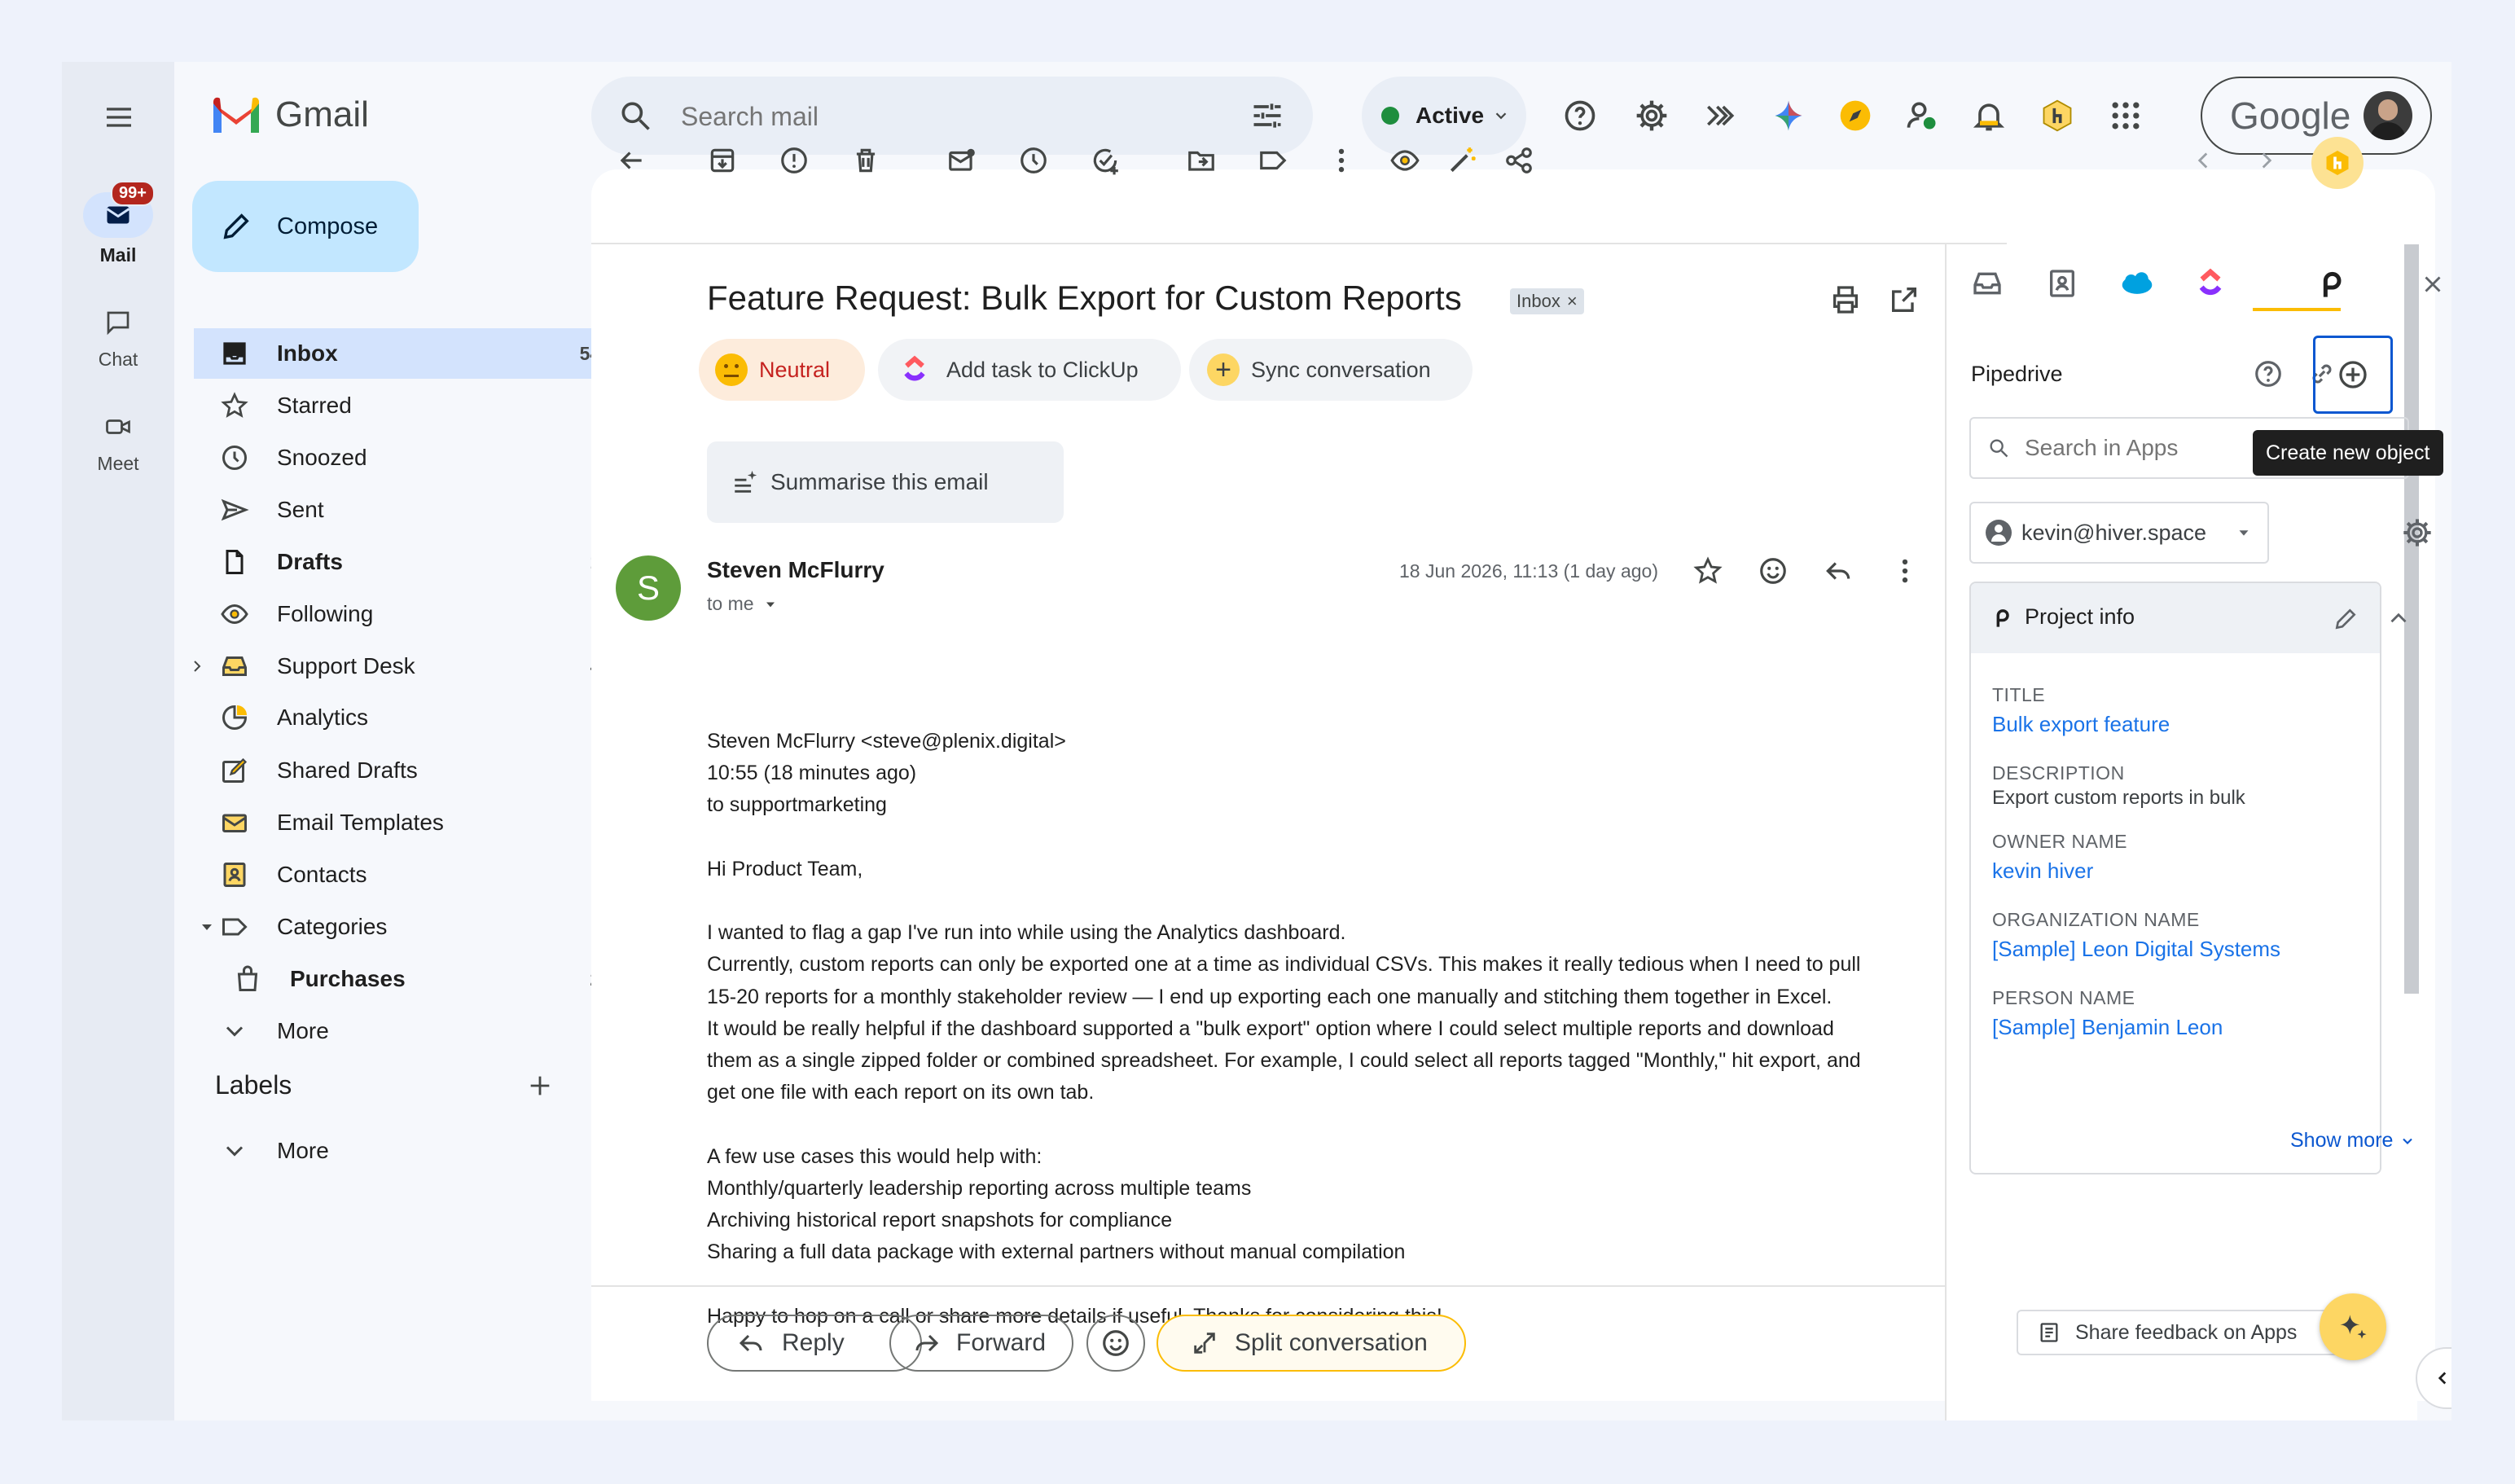 This screenshot has width=2515, height=1484. What do you see at coordinates (1461, 160) in the screenshot?
I see `magic-wand-icon` at bounding box center [1461, 160].